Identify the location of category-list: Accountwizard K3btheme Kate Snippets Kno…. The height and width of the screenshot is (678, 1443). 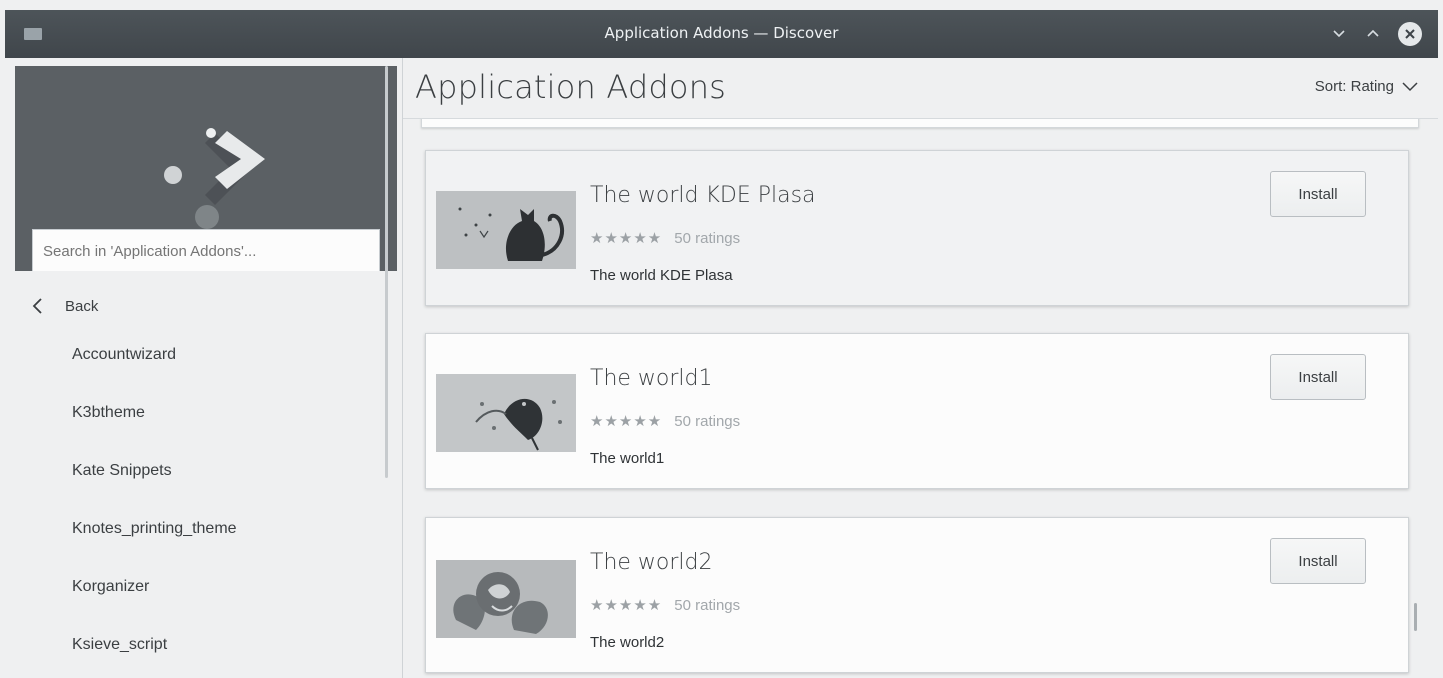
(195, 500).